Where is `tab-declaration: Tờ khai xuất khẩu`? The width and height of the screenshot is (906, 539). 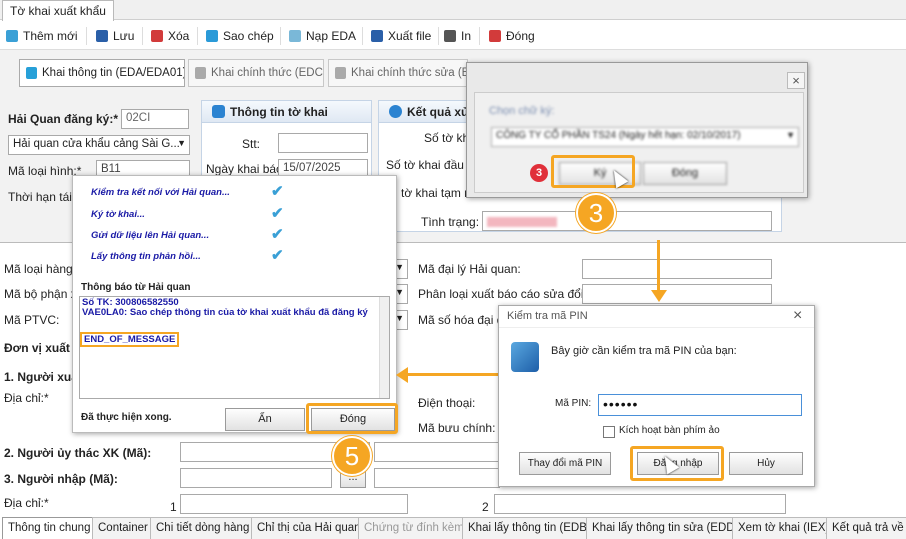 tab-declaration: Tờ khai xuất khẩu is located at coordinates (58, 10).